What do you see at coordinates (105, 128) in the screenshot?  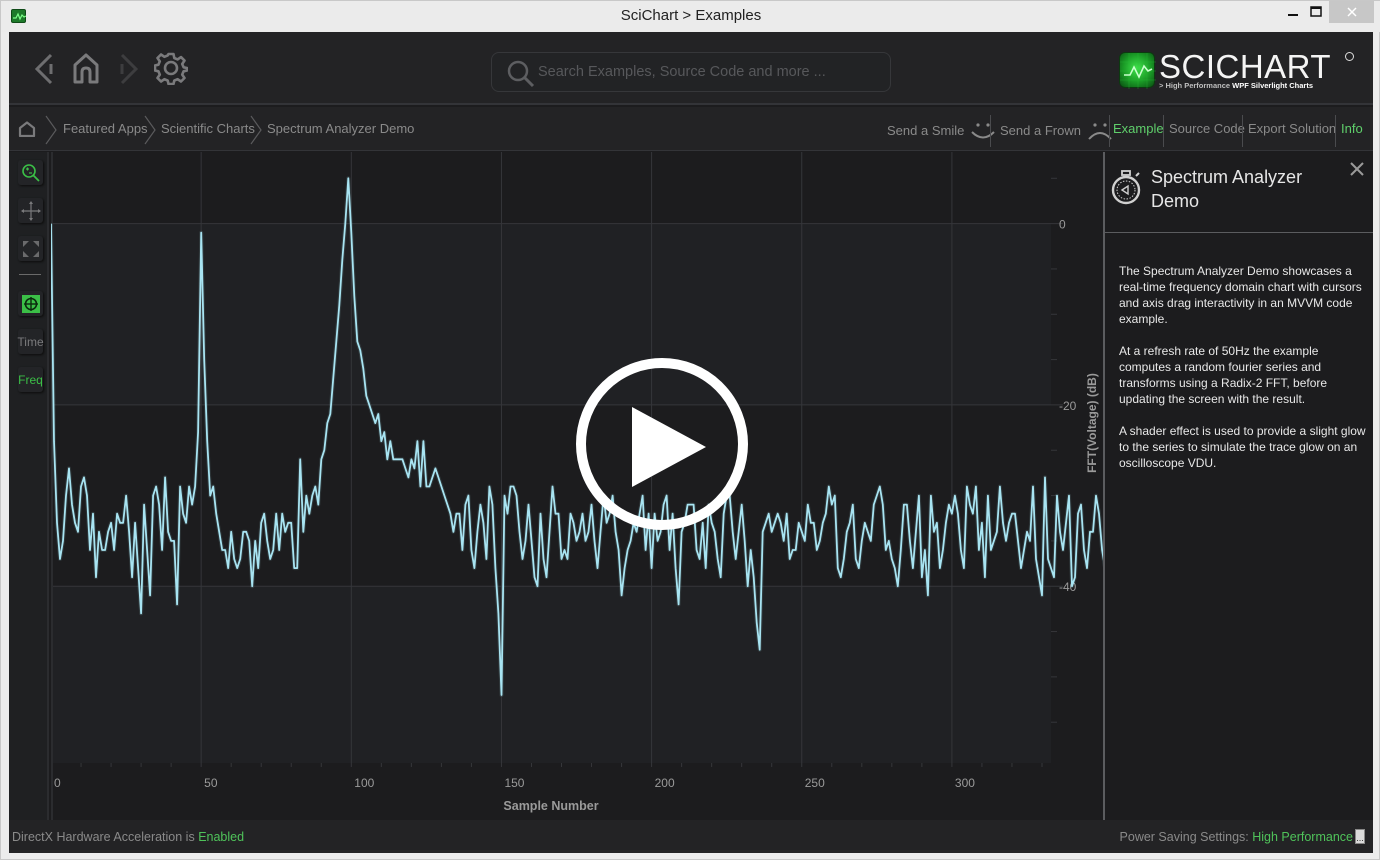 I see `breadcrumb-item-featured-apps: Featured Apps` at bounding box center [105, 128].